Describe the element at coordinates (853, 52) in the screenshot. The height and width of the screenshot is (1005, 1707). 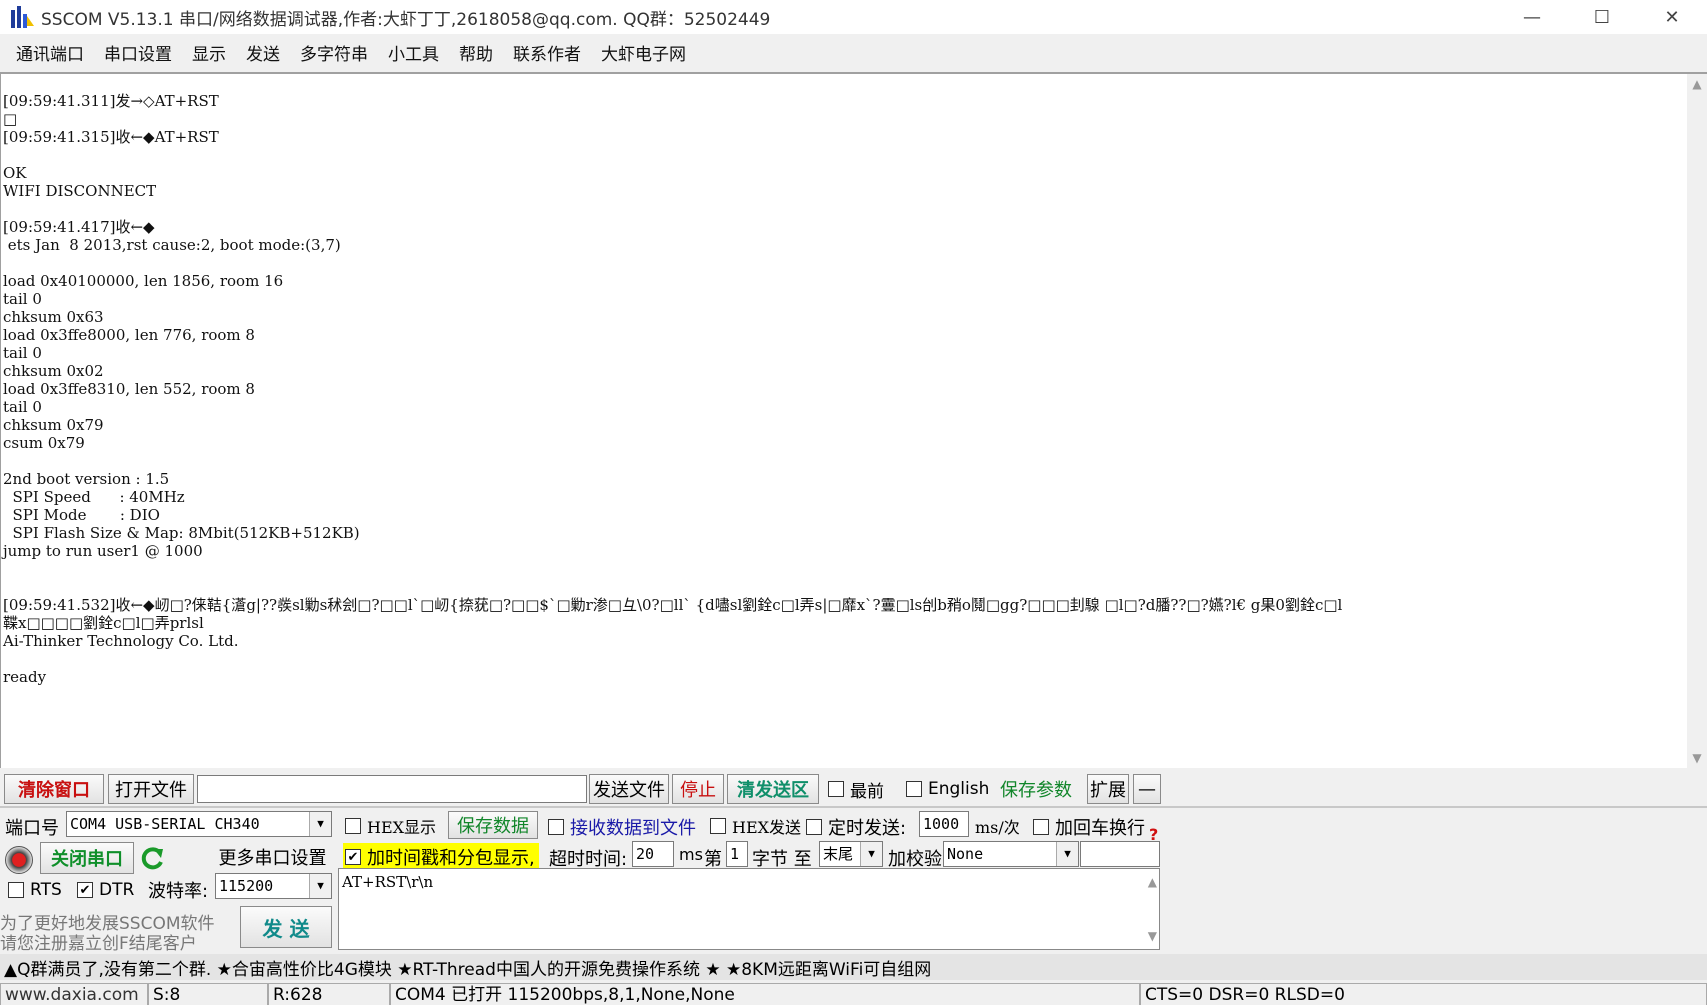
I see `menu-bar: 通讯端口 串口设置 显示 发送 多字符串 小工具 帮助 联系作者 大虾电子网` at that location.